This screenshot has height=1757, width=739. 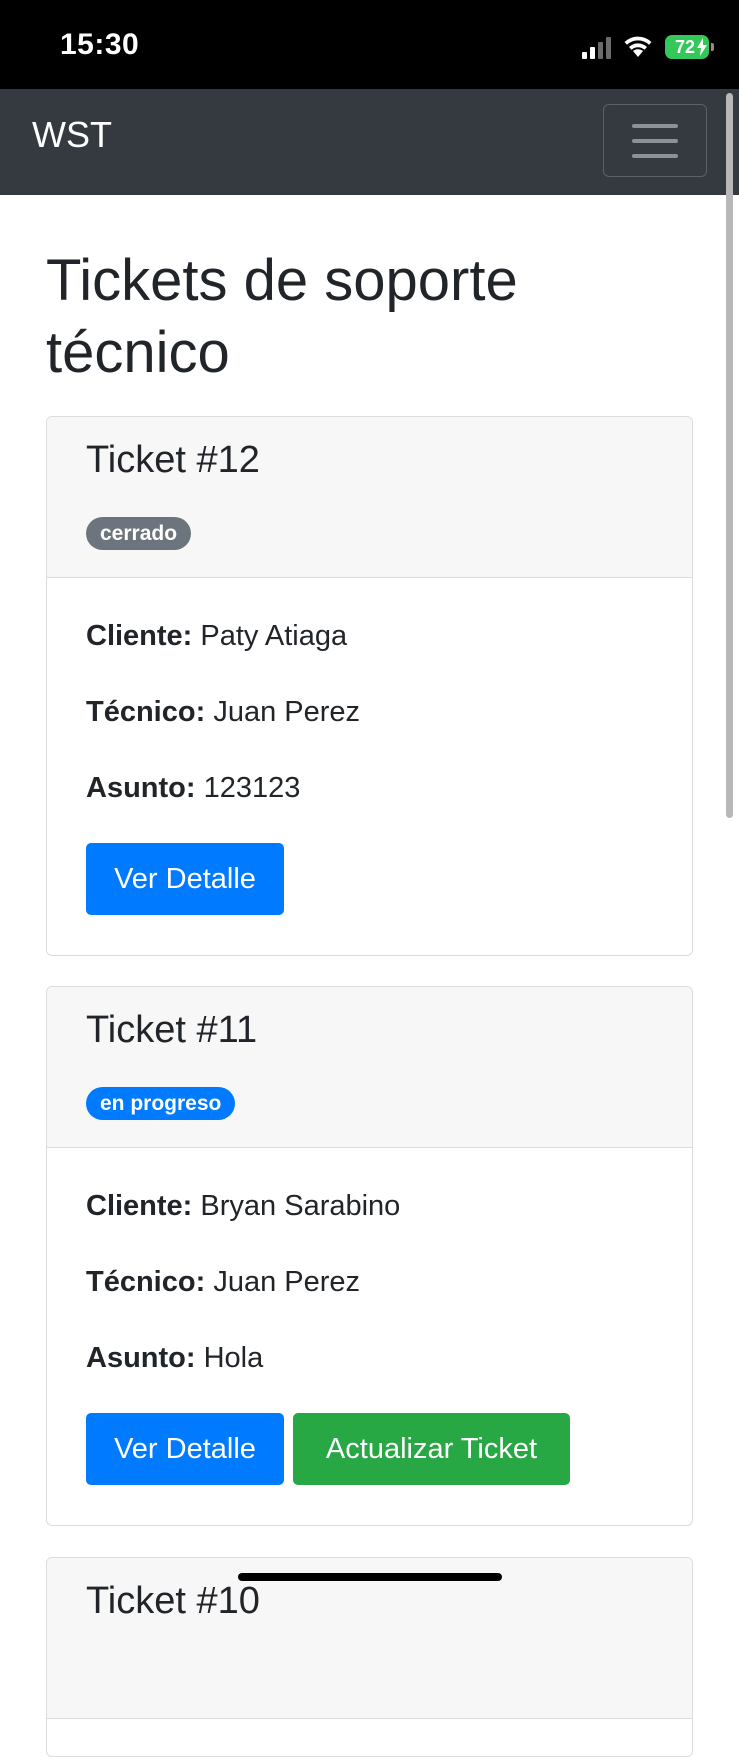 I want to click on menu-toggle-button, so click(x=655, y=140).